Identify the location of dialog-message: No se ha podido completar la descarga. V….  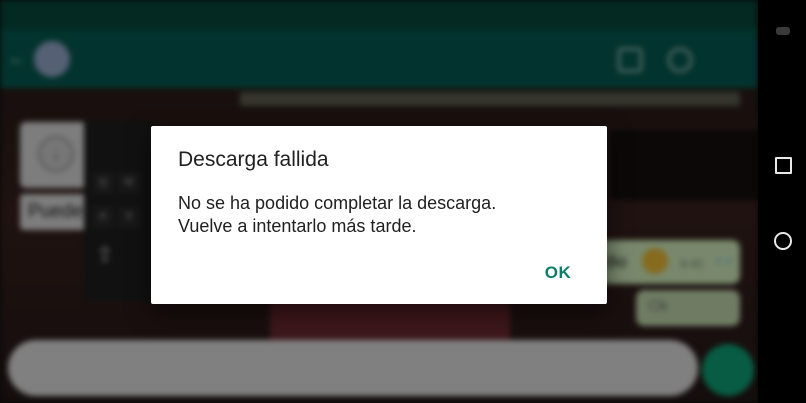
(383, 215).